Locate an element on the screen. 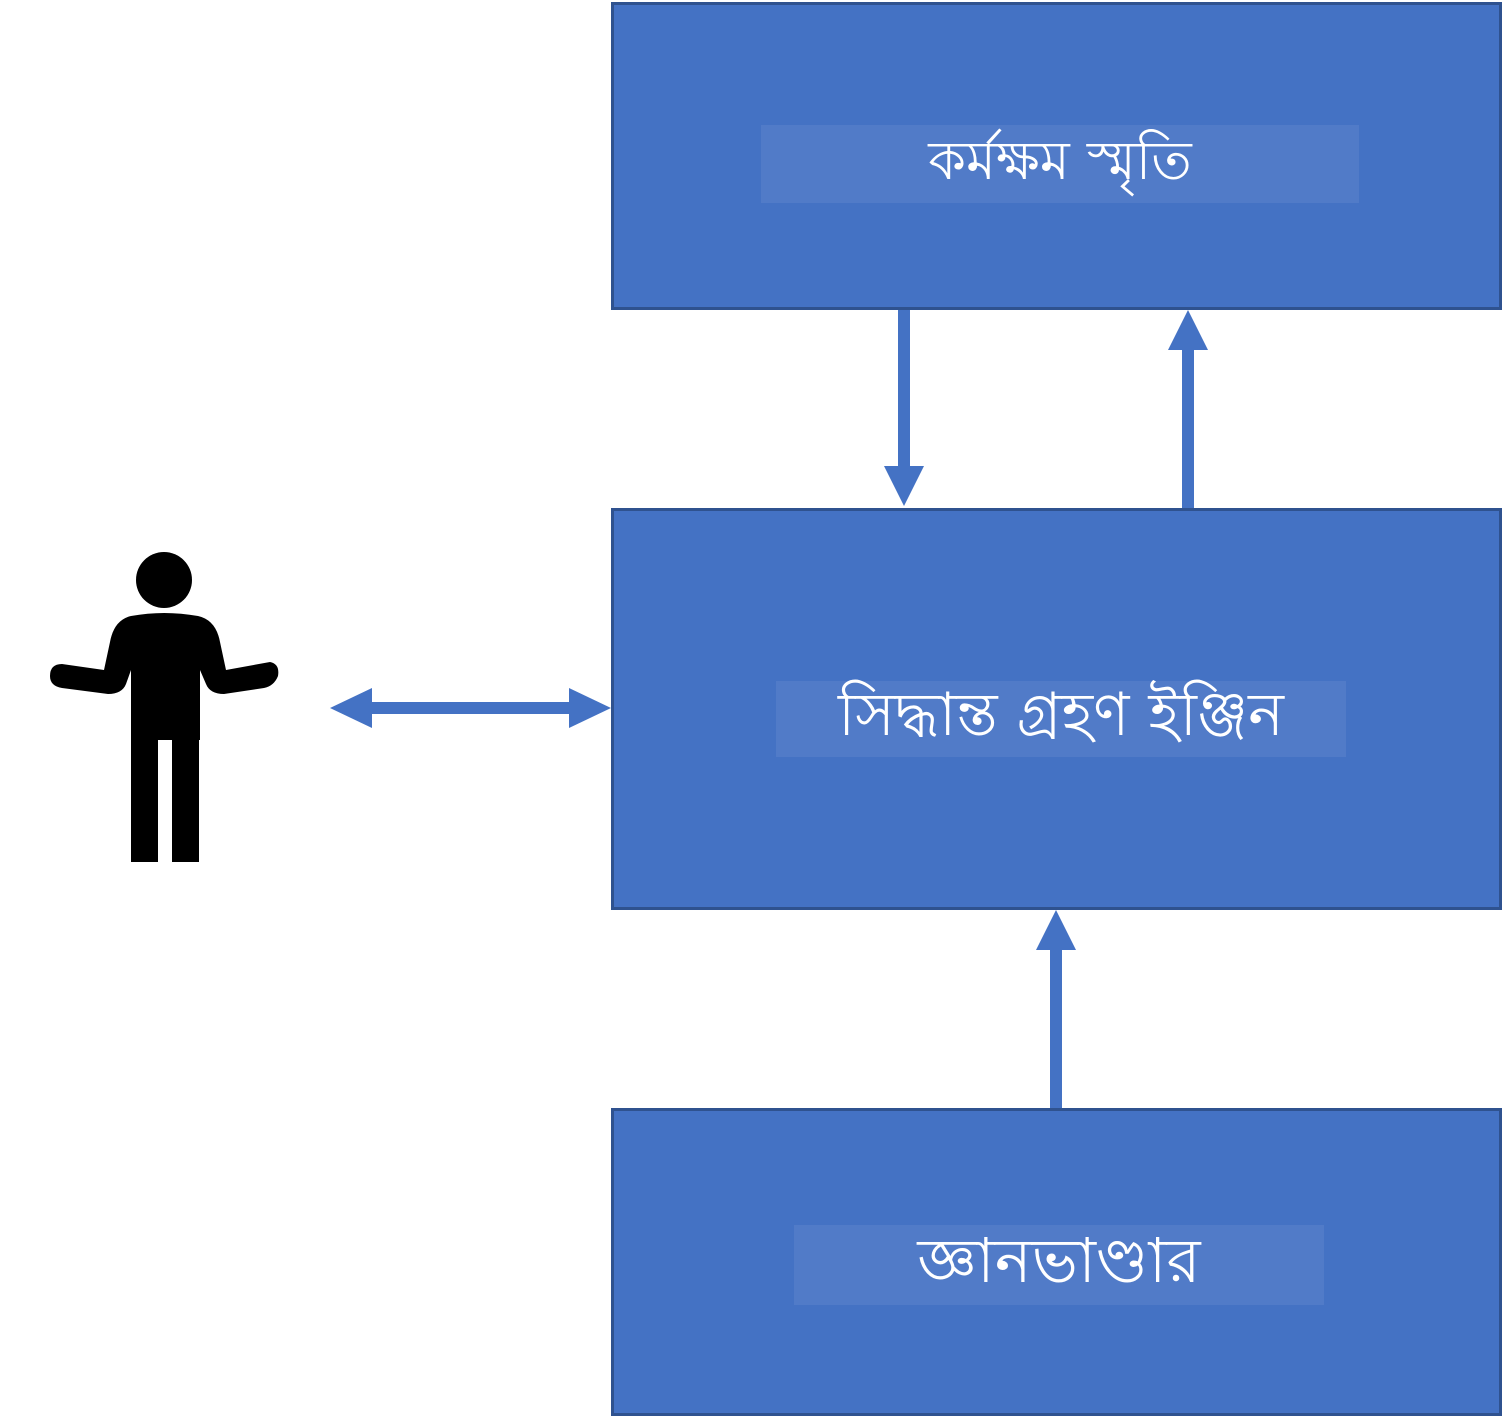 The image size is (1505, 1418). working-memory-box: কর্মক্ষম স্মৃতি is located at coordinates (1056, 156).